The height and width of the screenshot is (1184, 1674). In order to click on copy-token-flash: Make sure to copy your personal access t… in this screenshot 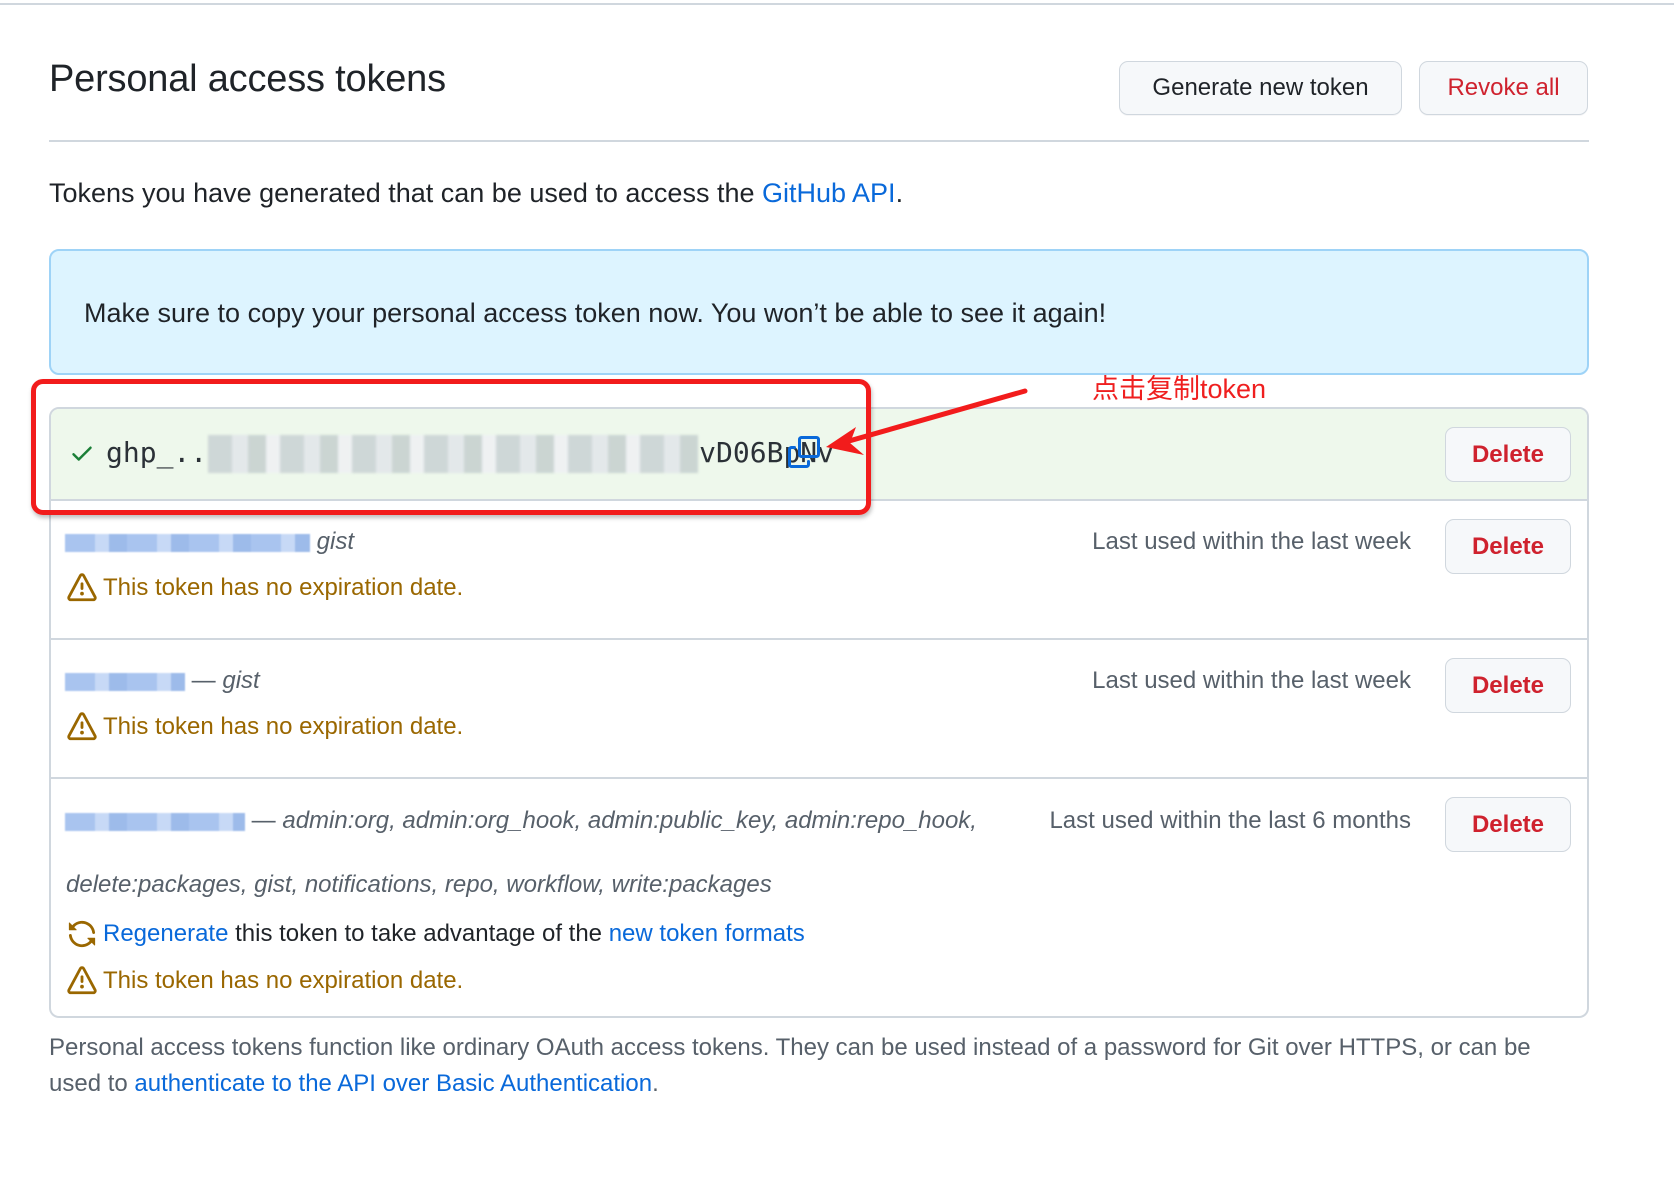, I will do `click(819, 312)`.